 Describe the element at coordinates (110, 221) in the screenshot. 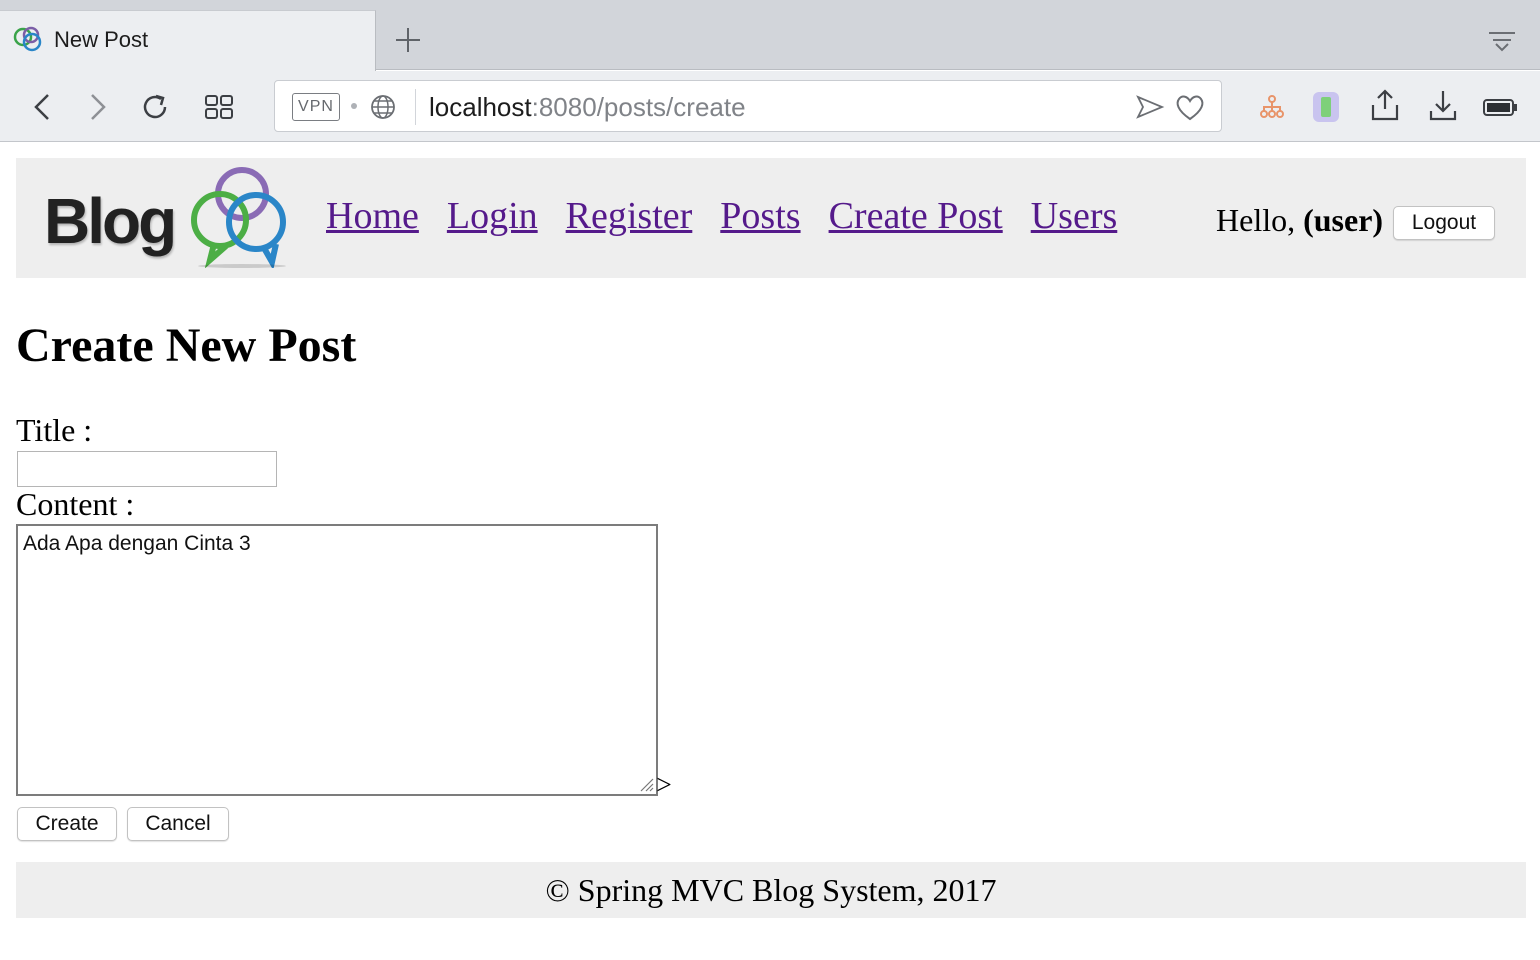

I see `logo-text: Blog` at that location.